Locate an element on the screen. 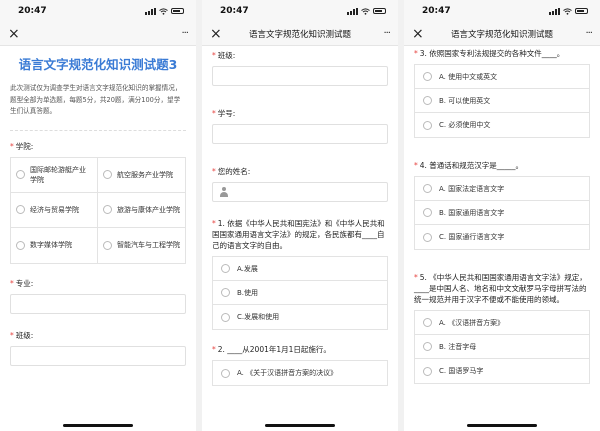  question-name: * 您的姓名: is located at coordinates (300, 171).